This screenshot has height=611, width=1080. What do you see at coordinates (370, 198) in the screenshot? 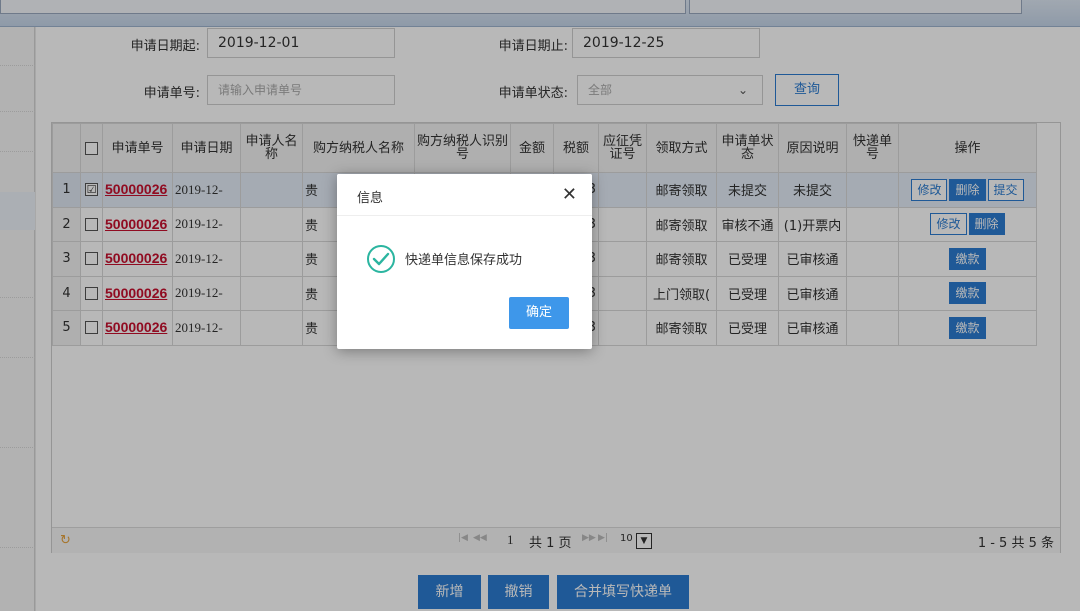
I see `dialog-title: 信息` at bounding box center [370, 198].